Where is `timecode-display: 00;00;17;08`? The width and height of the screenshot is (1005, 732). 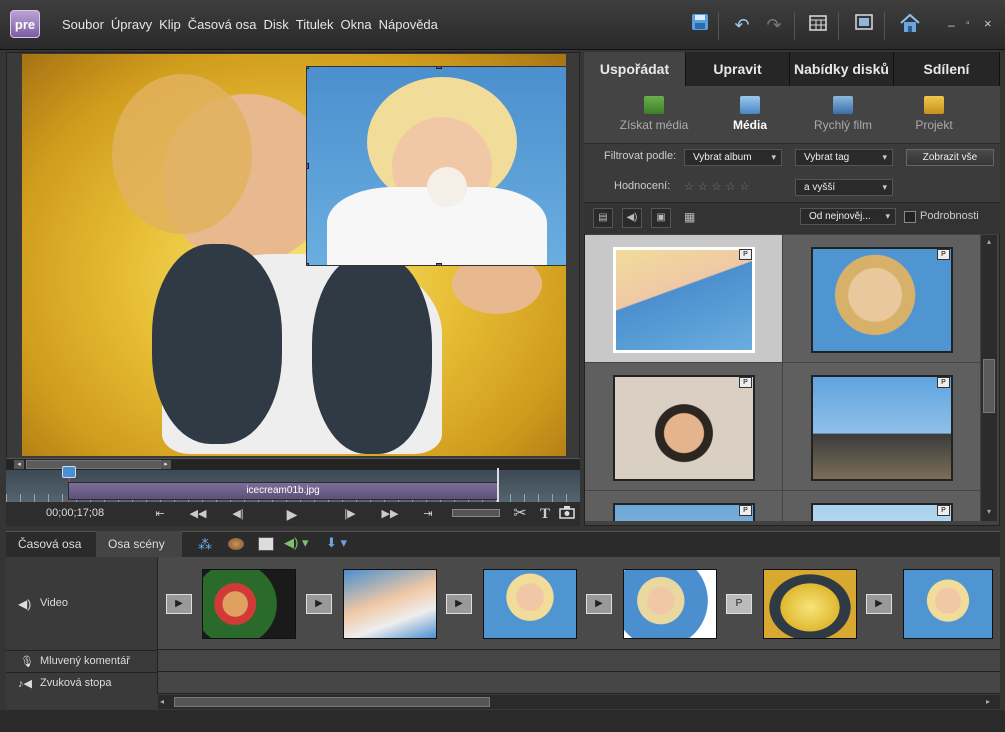 timecode-display: 00;00;17;08 is located at coordinates (75, 513).